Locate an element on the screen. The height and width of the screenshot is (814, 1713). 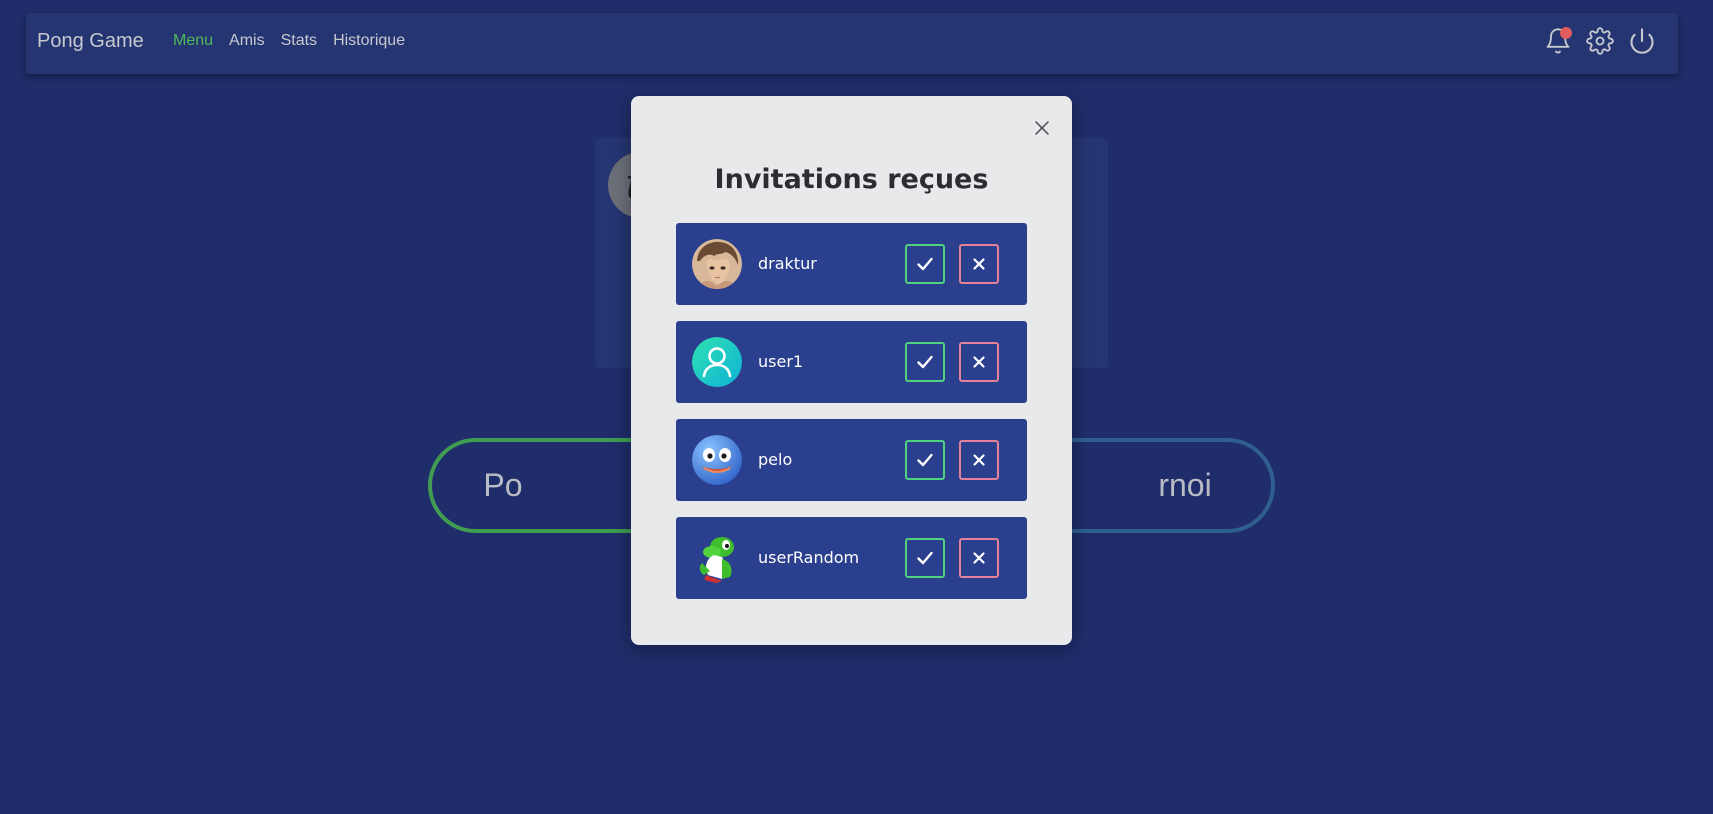
default-user-avatar is located at coordinates (717, 362).